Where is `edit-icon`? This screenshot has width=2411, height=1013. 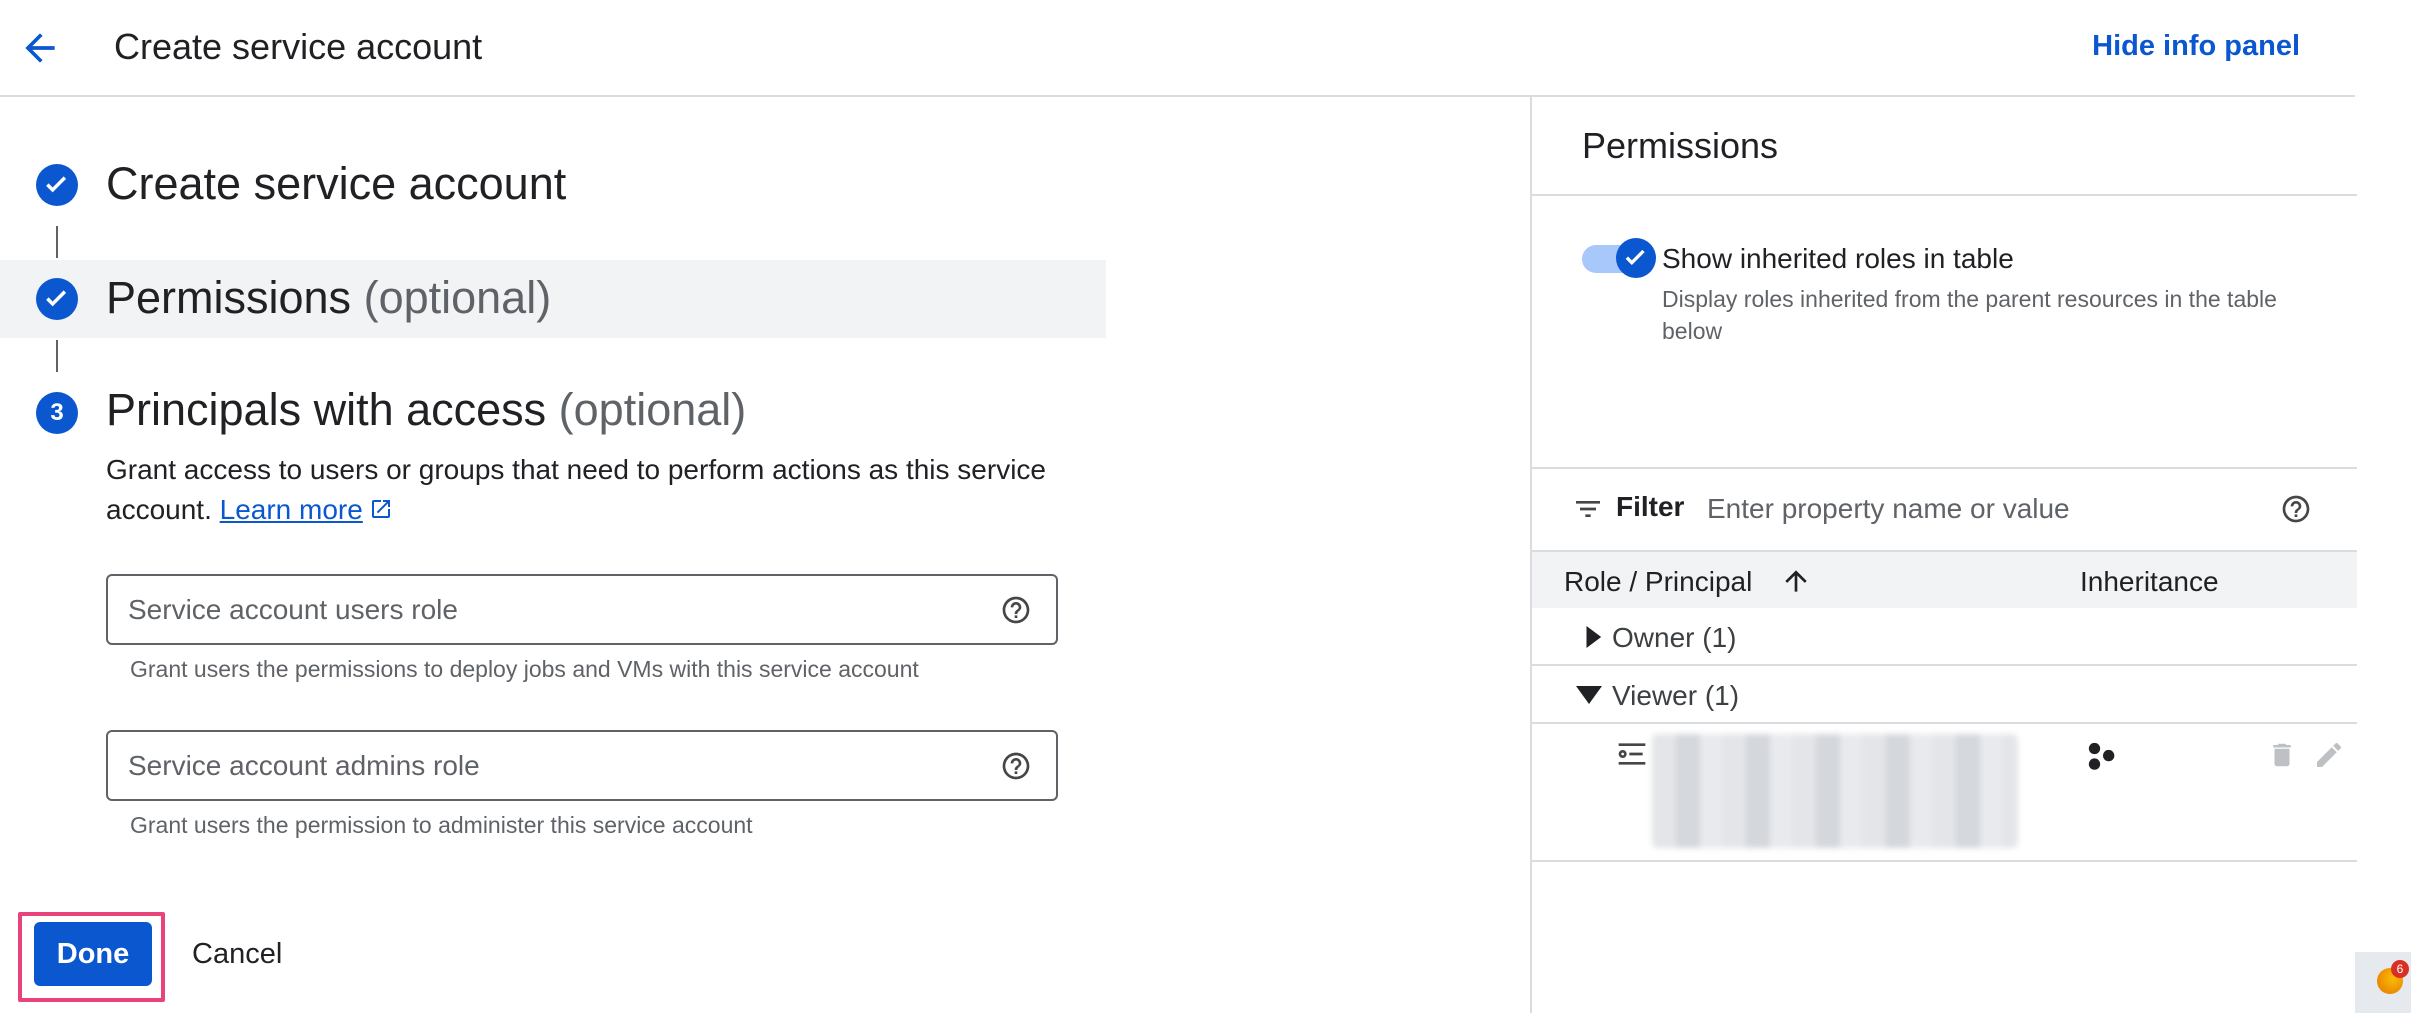 edit-icon is located at coordinates (2329, 755).